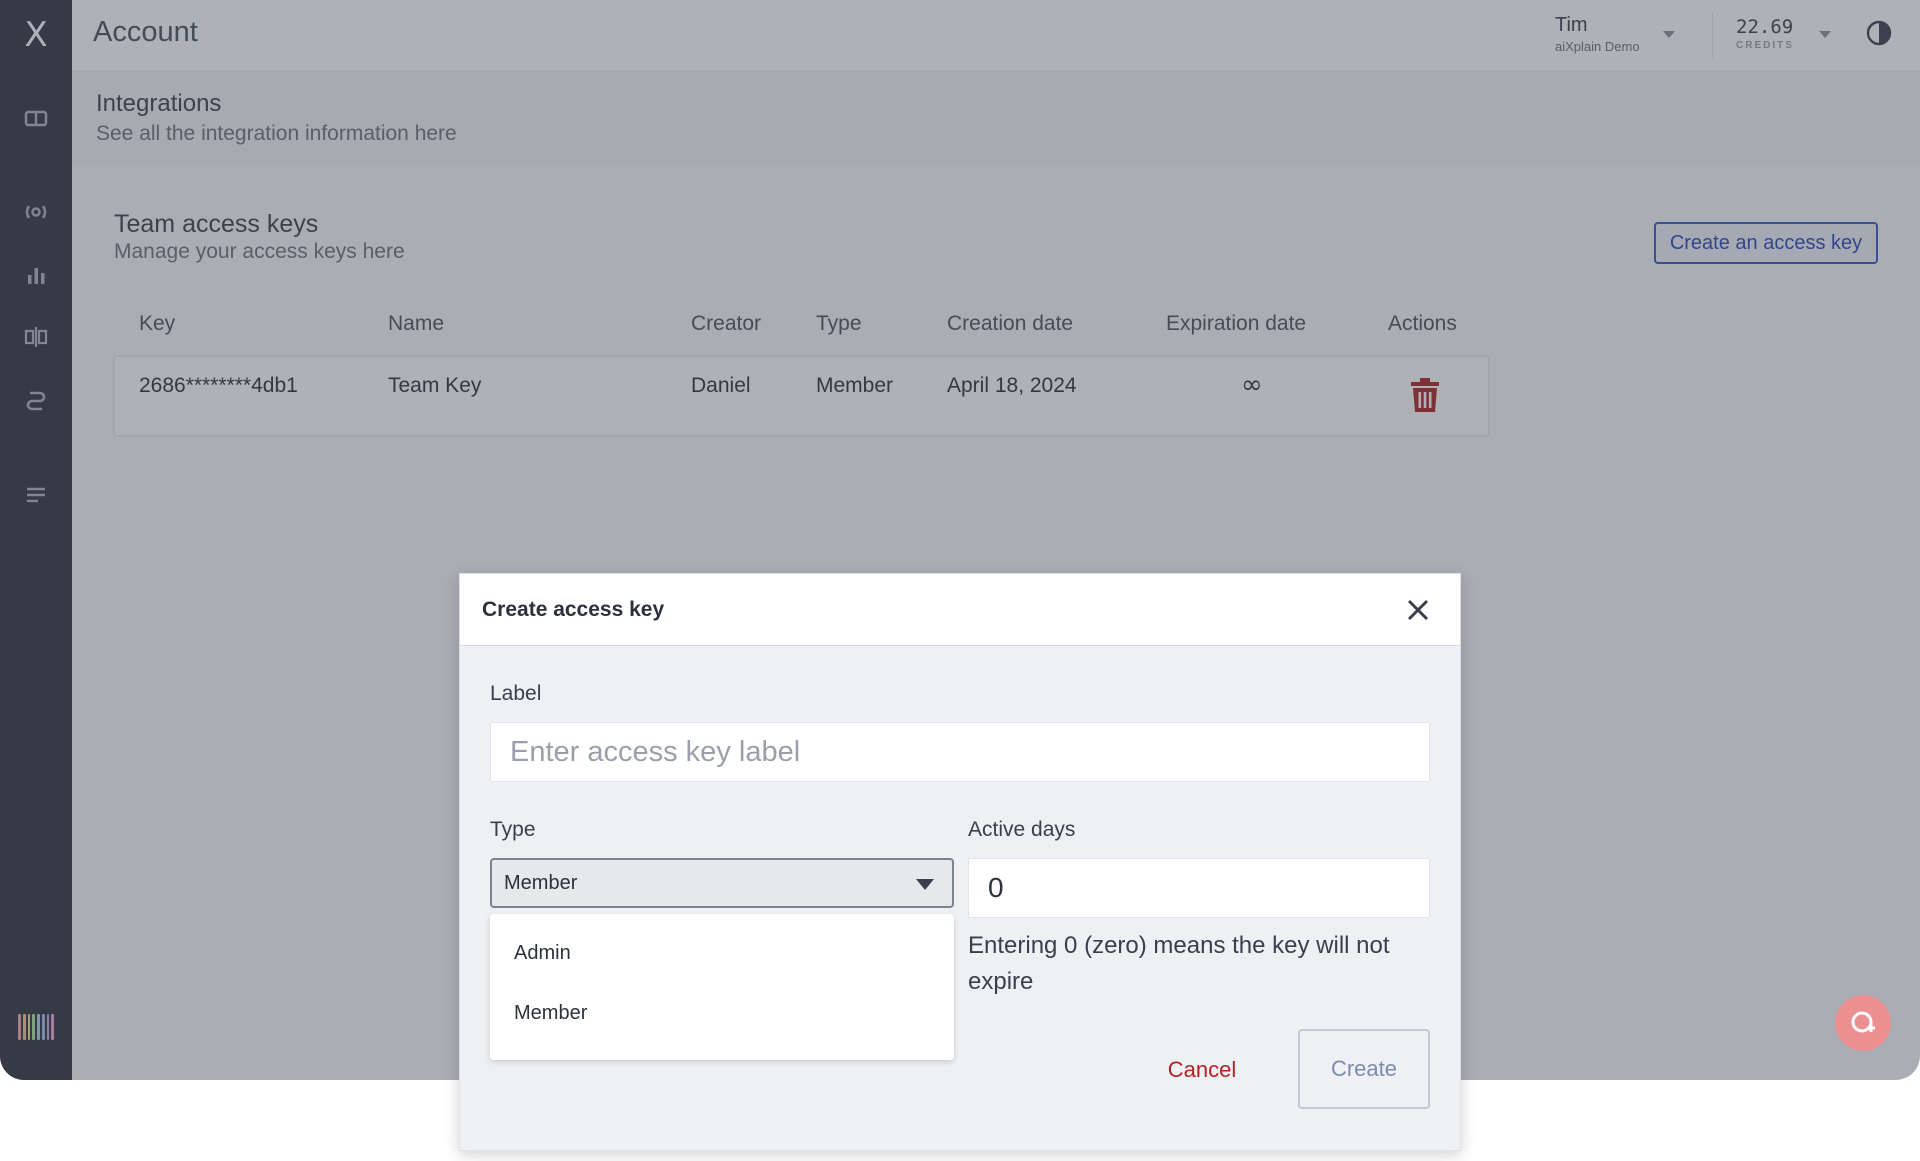  I want to click on type-selected-value: Member, so click(541, 883).